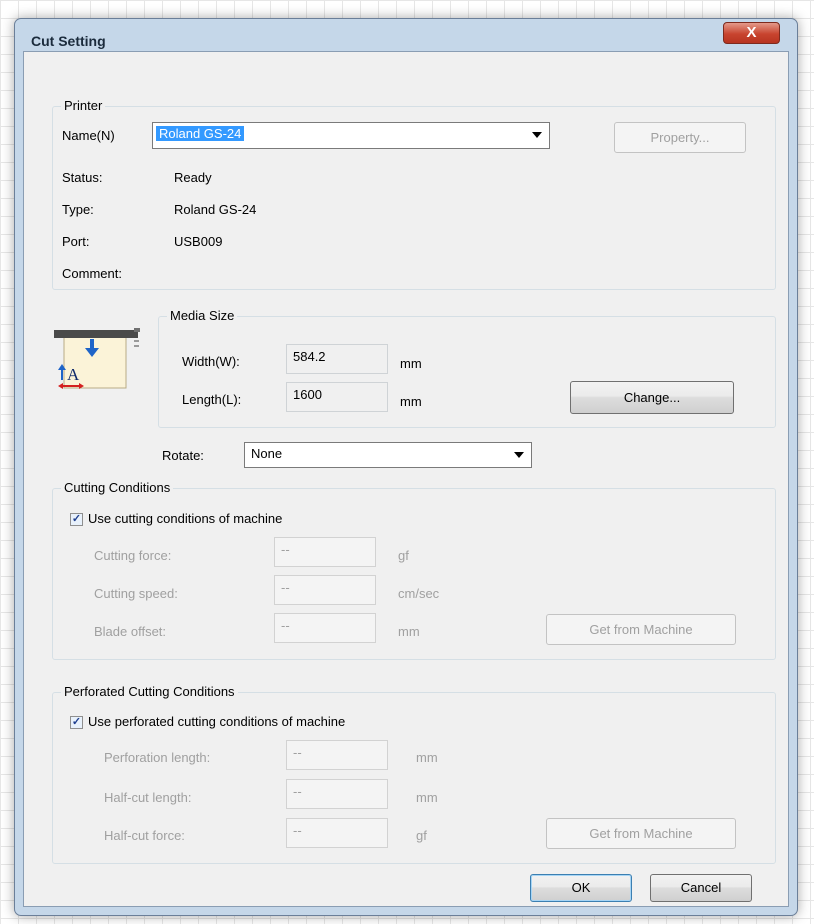 The image size is (814, 924). Describe the element at coordinates (76, 241) in the screenshot. I see `port-label: Port:` at that location.